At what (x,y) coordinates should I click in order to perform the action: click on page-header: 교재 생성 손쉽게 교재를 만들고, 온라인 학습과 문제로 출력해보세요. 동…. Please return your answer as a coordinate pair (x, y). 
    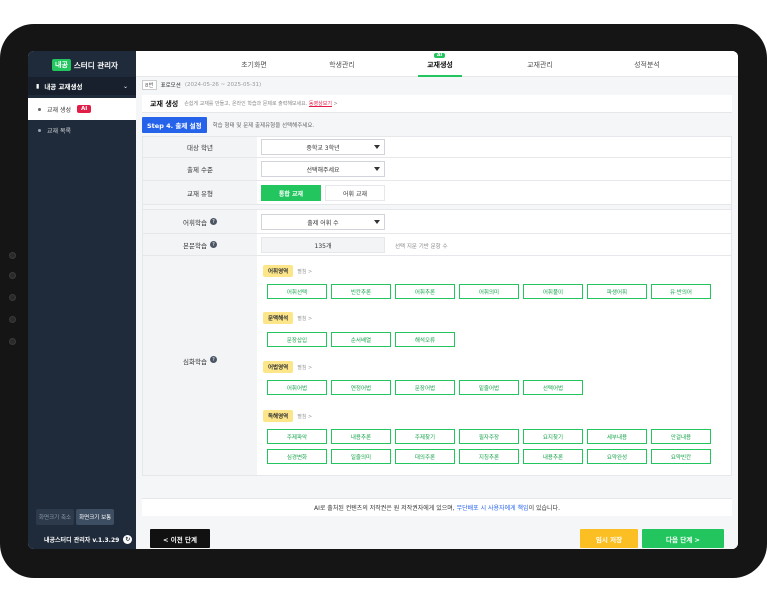
    Looking at the image, I should click on (437, 104).